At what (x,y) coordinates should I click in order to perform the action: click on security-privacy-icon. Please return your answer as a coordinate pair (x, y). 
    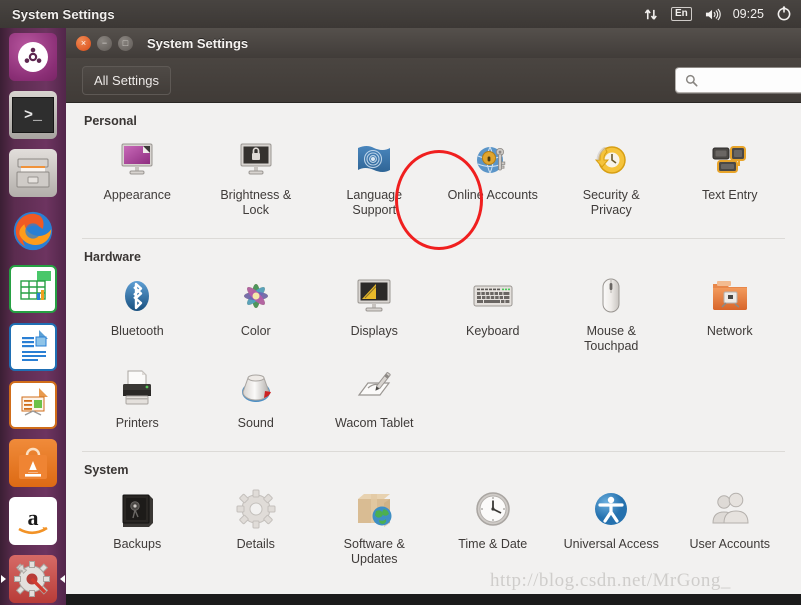
    Looking at the image, I should click on (611, 160).